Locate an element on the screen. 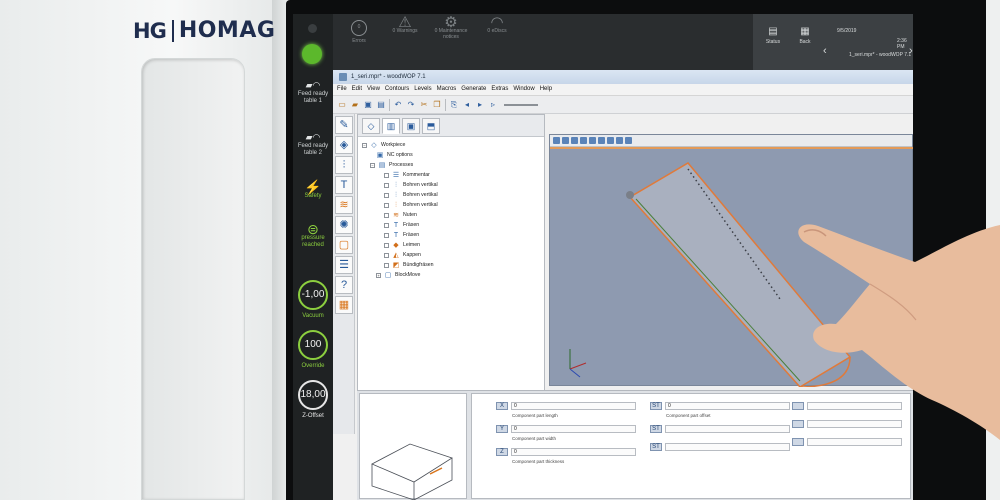 The height and width of the screenshot is (500, 1000). hand-shape is located at coordinates (899, 332).